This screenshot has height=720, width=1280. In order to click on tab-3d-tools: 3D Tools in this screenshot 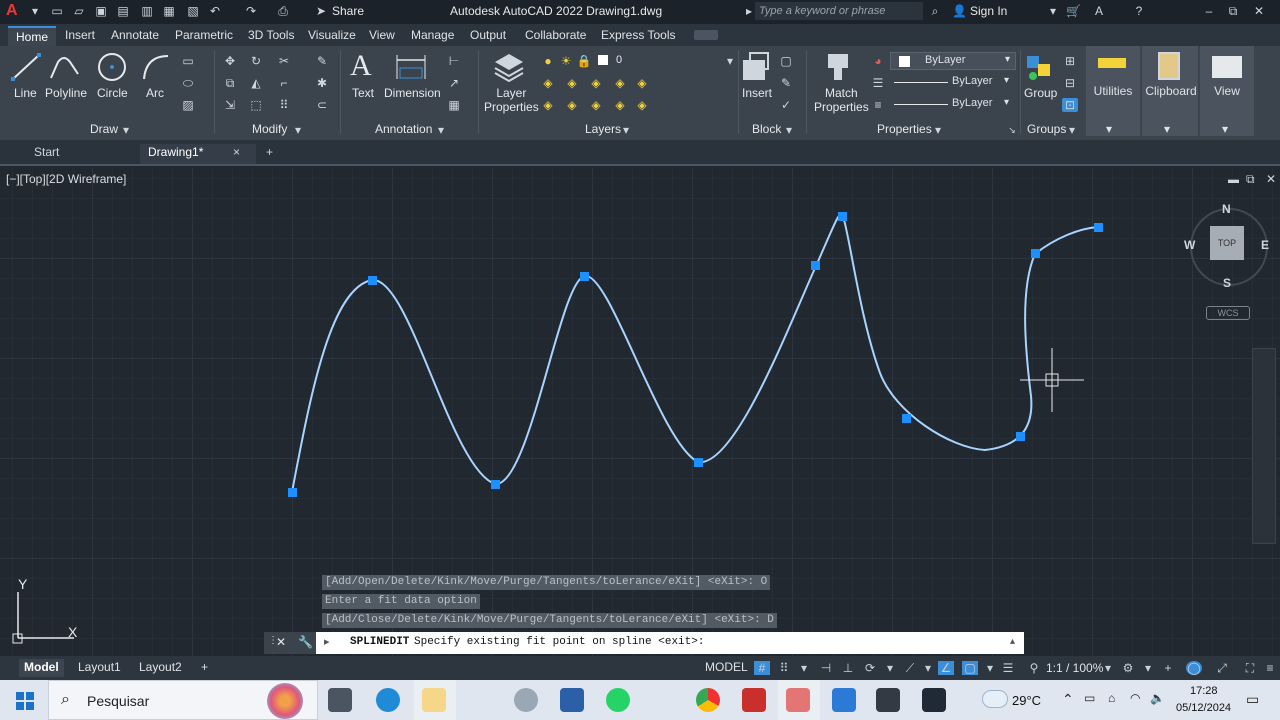, I will do `click(271, 35)`.